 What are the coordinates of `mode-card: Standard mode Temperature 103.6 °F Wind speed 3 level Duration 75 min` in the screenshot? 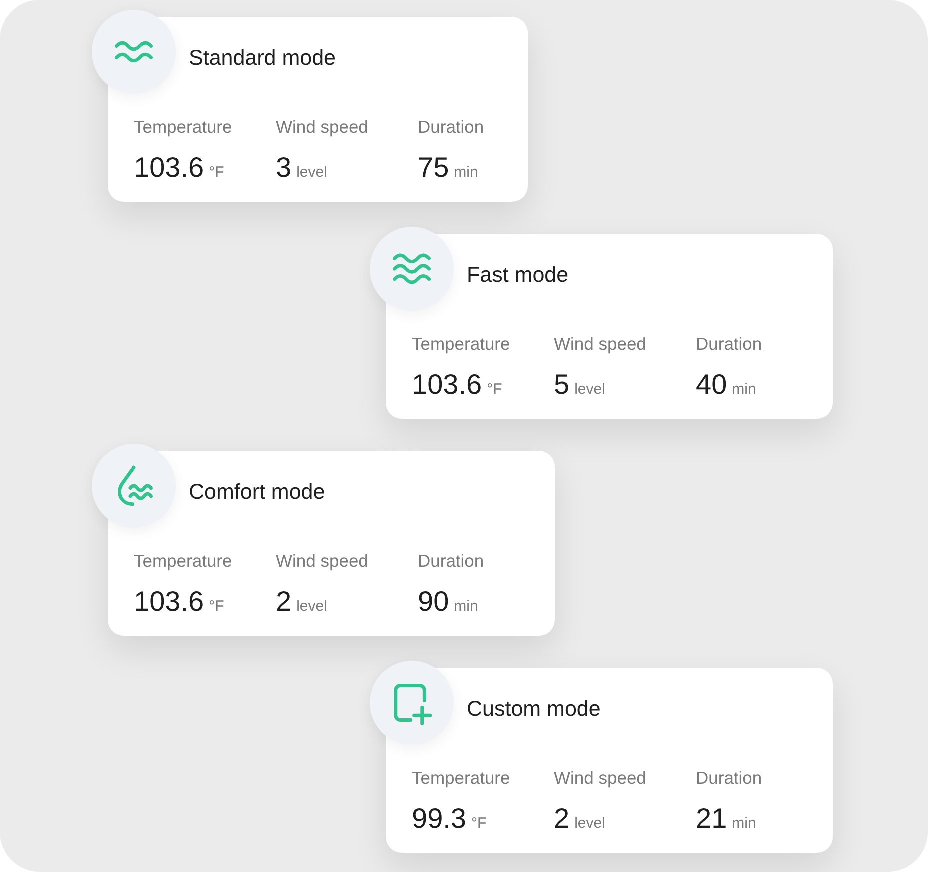 It's located at (318, 109).